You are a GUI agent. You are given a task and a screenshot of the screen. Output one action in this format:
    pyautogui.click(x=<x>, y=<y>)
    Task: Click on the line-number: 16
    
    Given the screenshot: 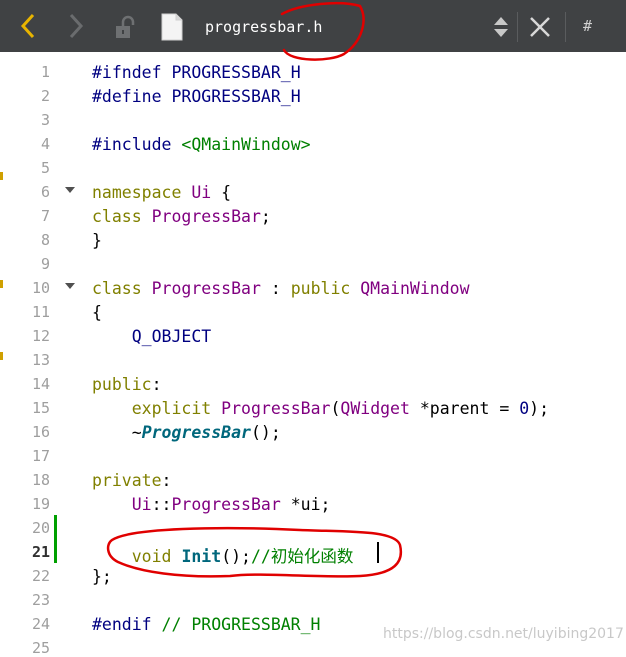 What is the action you would take?
    pyautogui.click(x=40, y=432)
    